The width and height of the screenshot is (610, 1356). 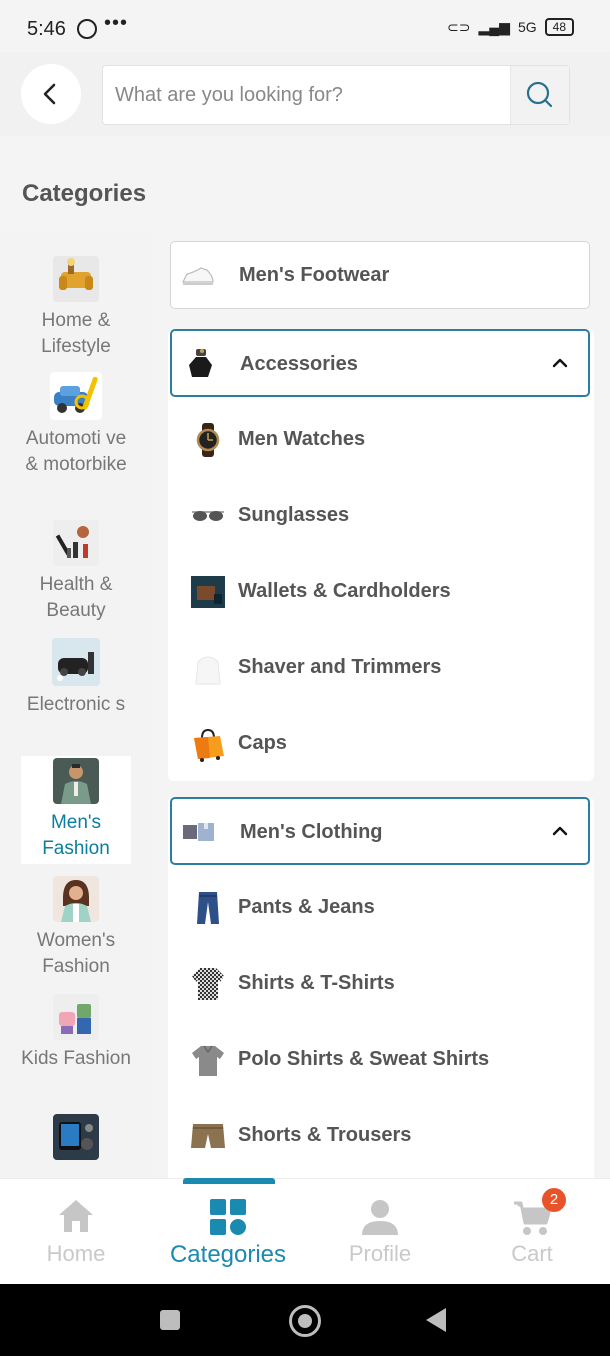 I want to click on man-suit-icon, so click(x=76, y=781).